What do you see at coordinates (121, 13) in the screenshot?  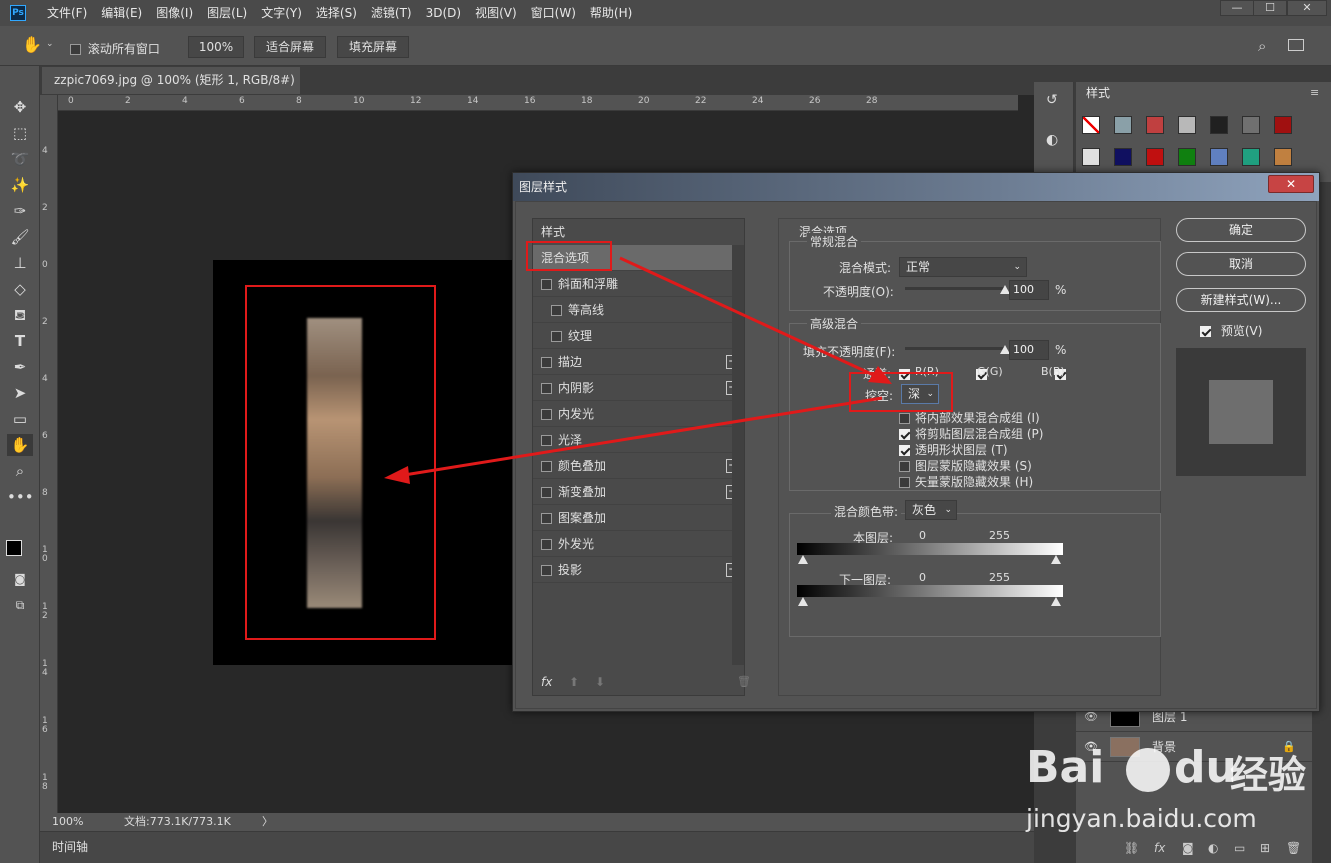 I see `menu-edit: 编辑(E)` at bounding box center [121, 13].